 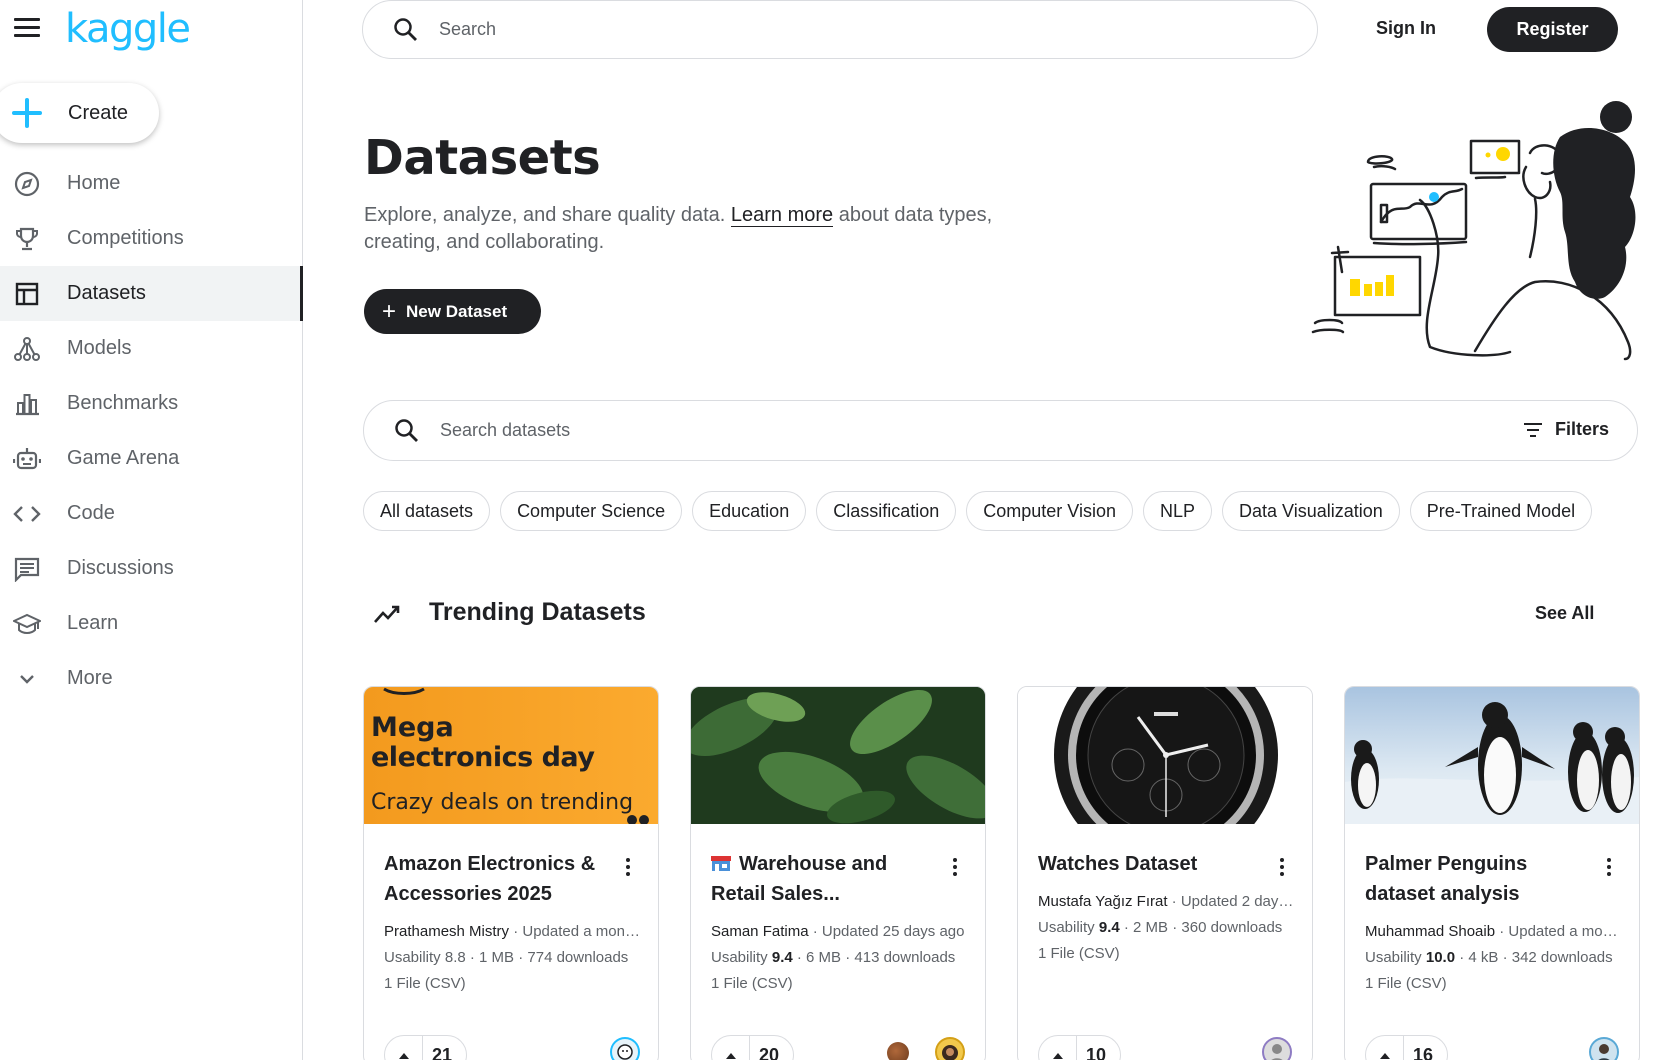 What do you see at coordinates (1406, 1047) in the screenshot?
I see `vote-widget: 16` at bounding box center [1406, 1047].